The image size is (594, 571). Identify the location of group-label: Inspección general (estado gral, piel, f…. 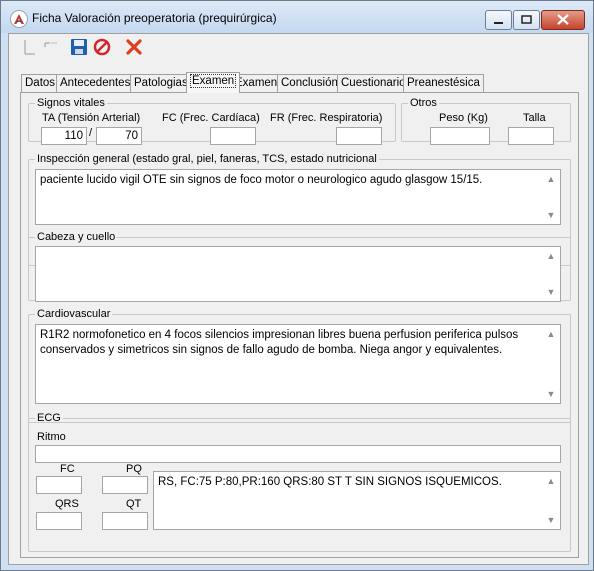
(207, 159).